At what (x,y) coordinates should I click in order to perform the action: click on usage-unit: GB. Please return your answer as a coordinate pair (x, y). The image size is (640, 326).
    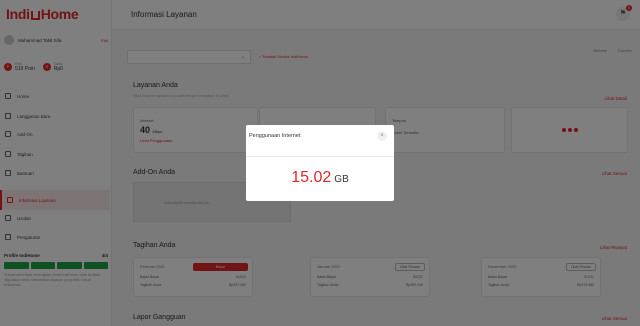
    Looking at the image, I should click on (341, 179).